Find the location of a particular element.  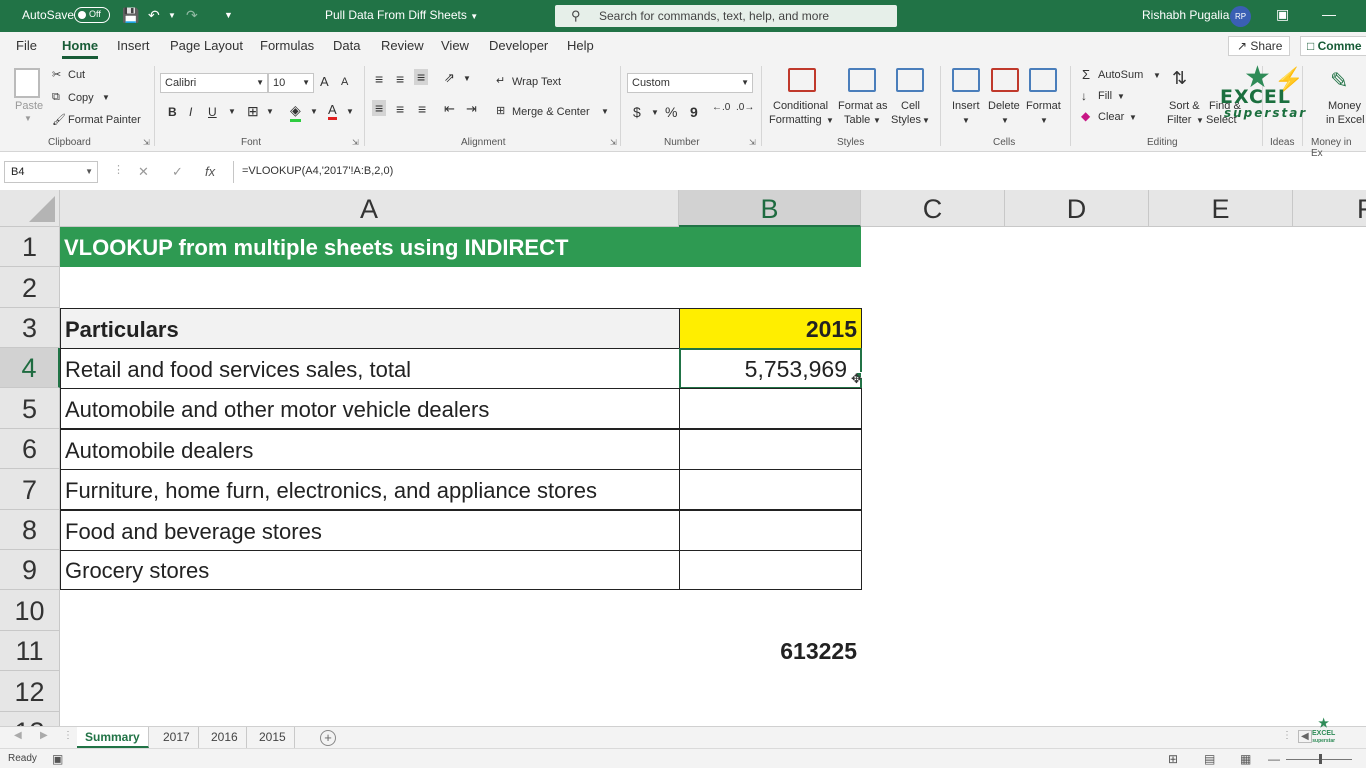

conditional-formatting-button: Conditional is located at coordinates (800, 106).